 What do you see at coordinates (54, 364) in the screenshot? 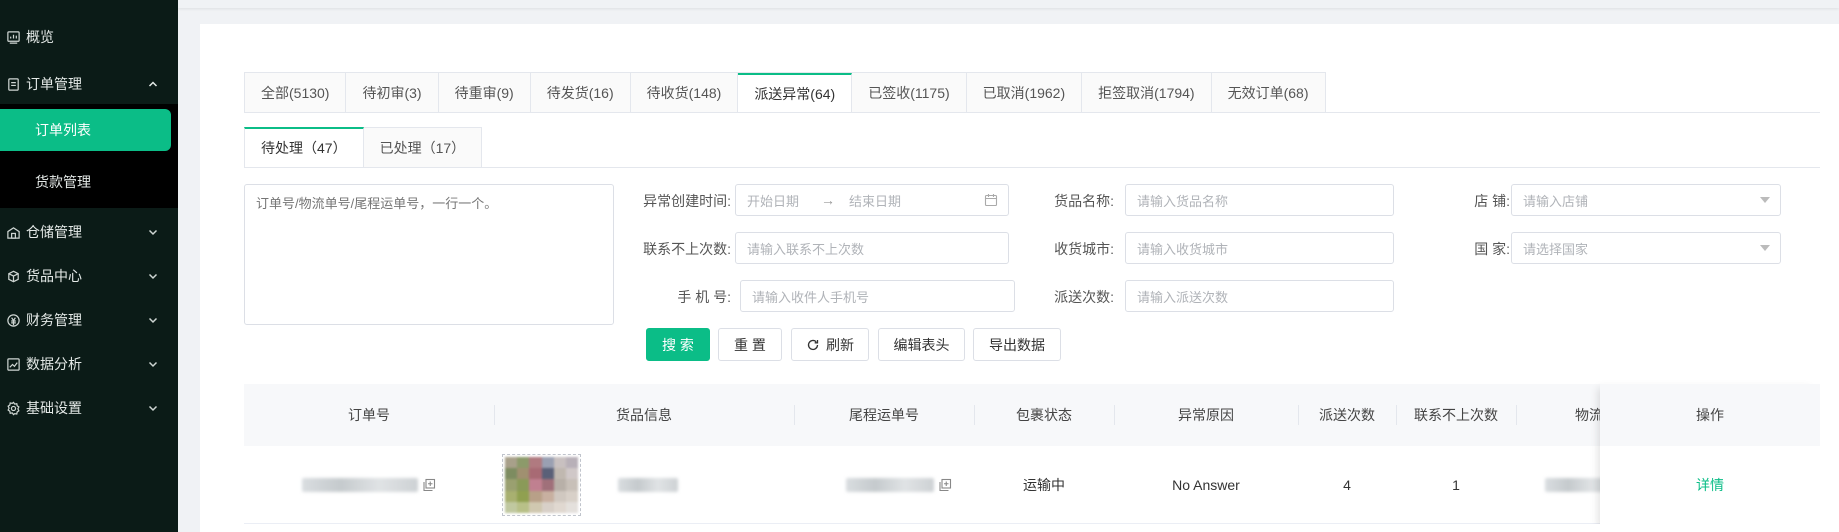
I see `menu-analytics-label: 数据分析` at bounding box center [54, 364].